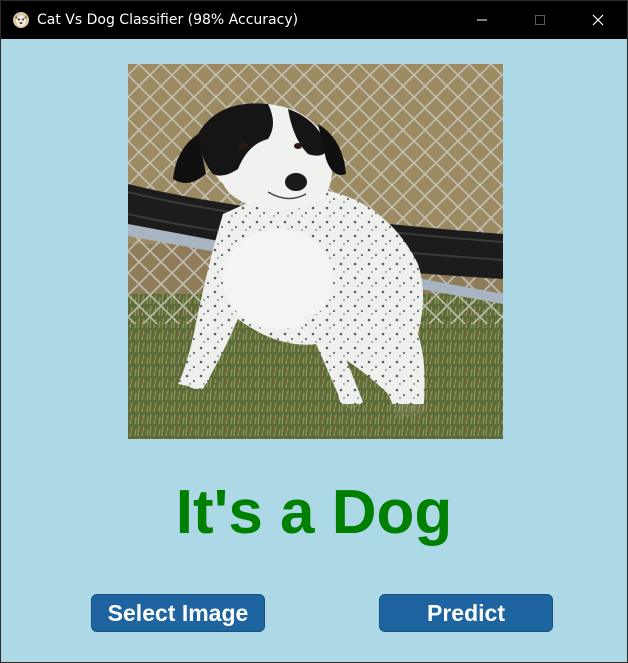  I want to click on maximize-button, so click(540, 20).